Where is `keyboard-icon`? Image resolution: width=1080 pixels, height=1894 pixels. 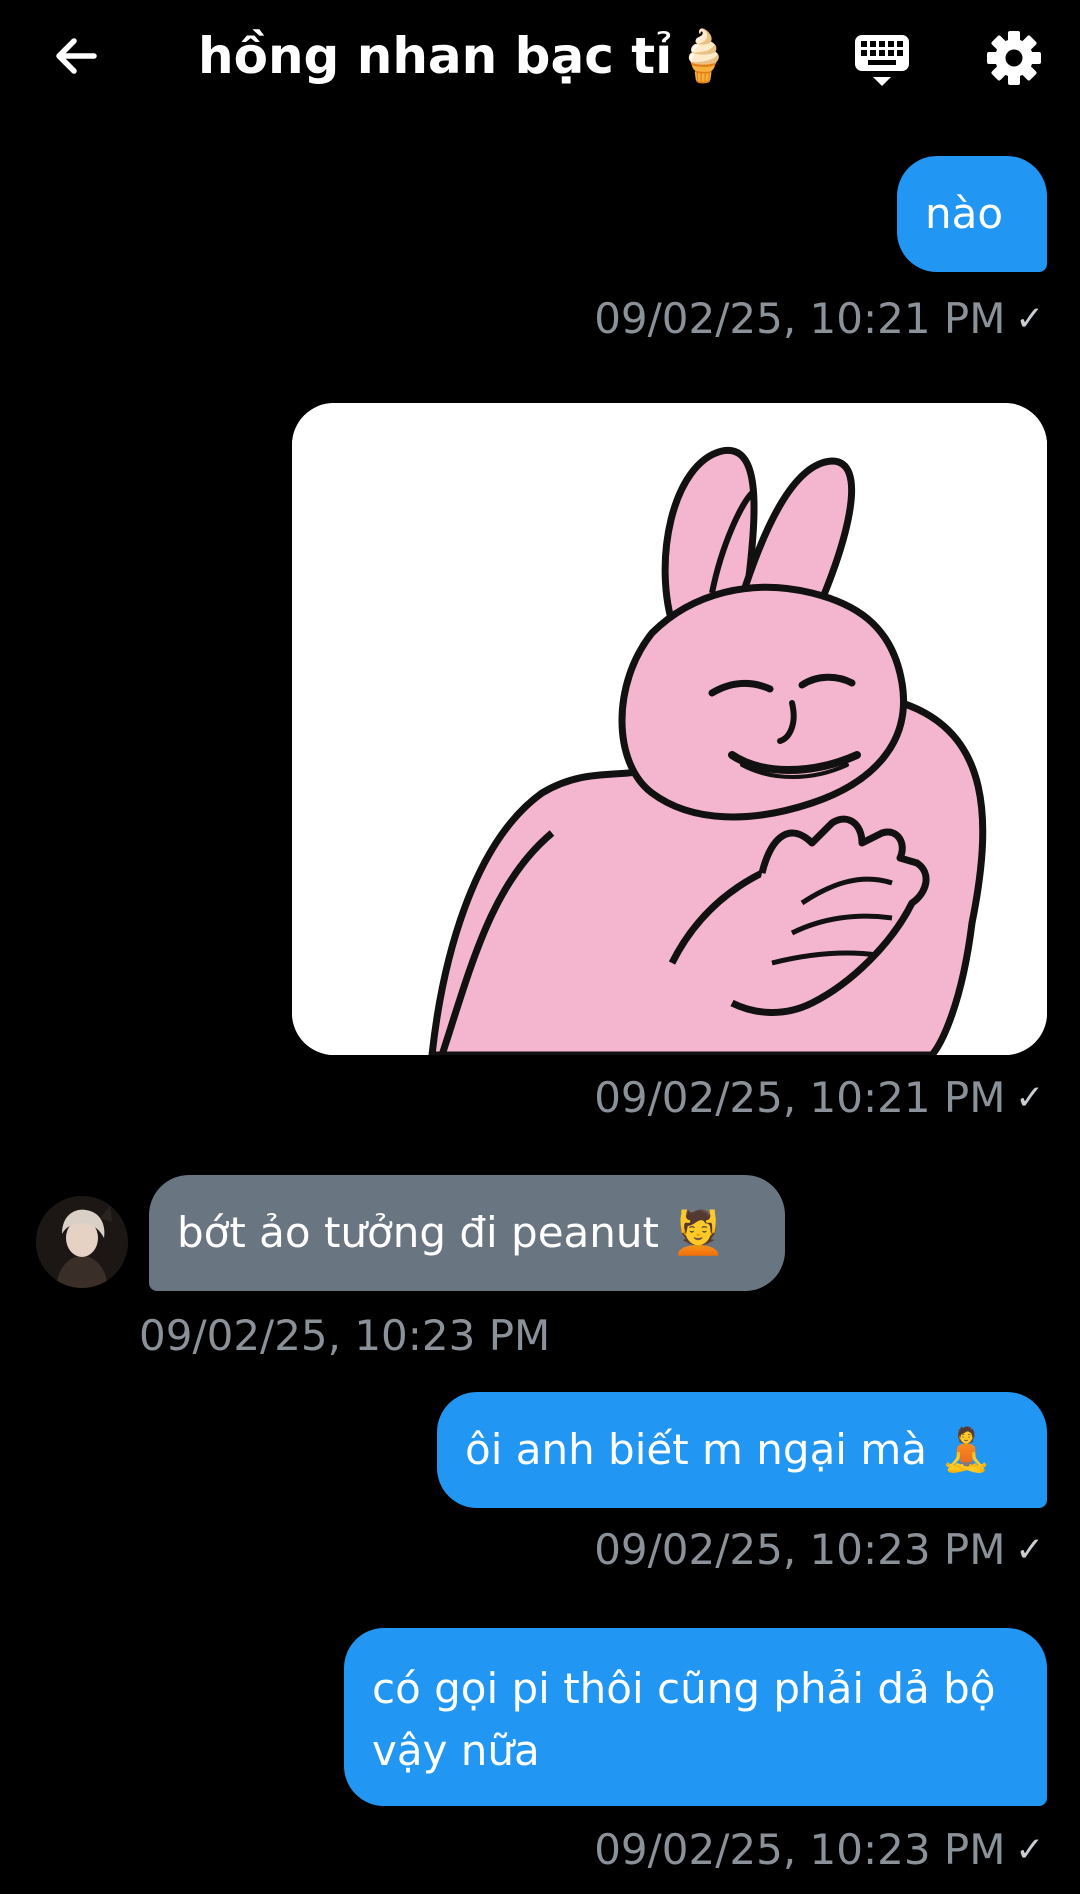 keyboard-icon is located at coordinates (882, 60).